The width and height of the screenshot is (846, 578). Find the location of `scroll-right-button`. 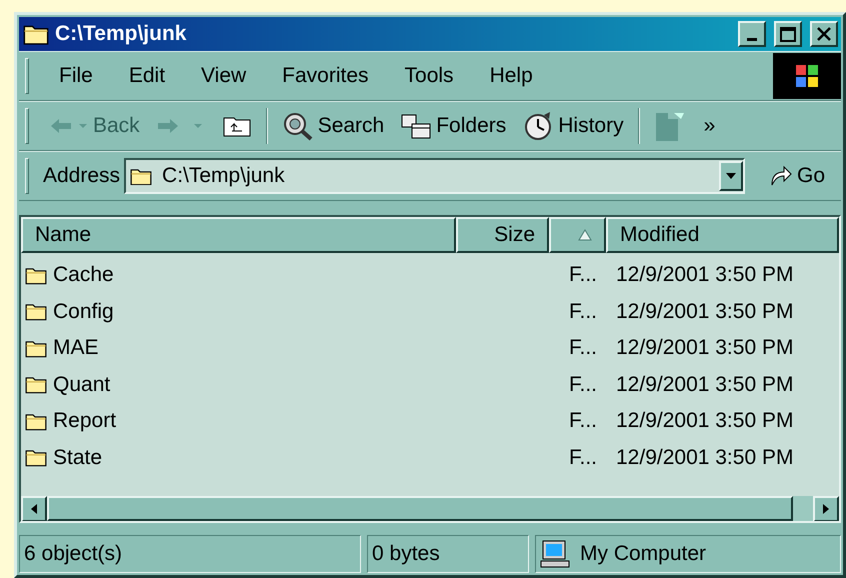

scroll-right-button is located at coordinates (826, 508).